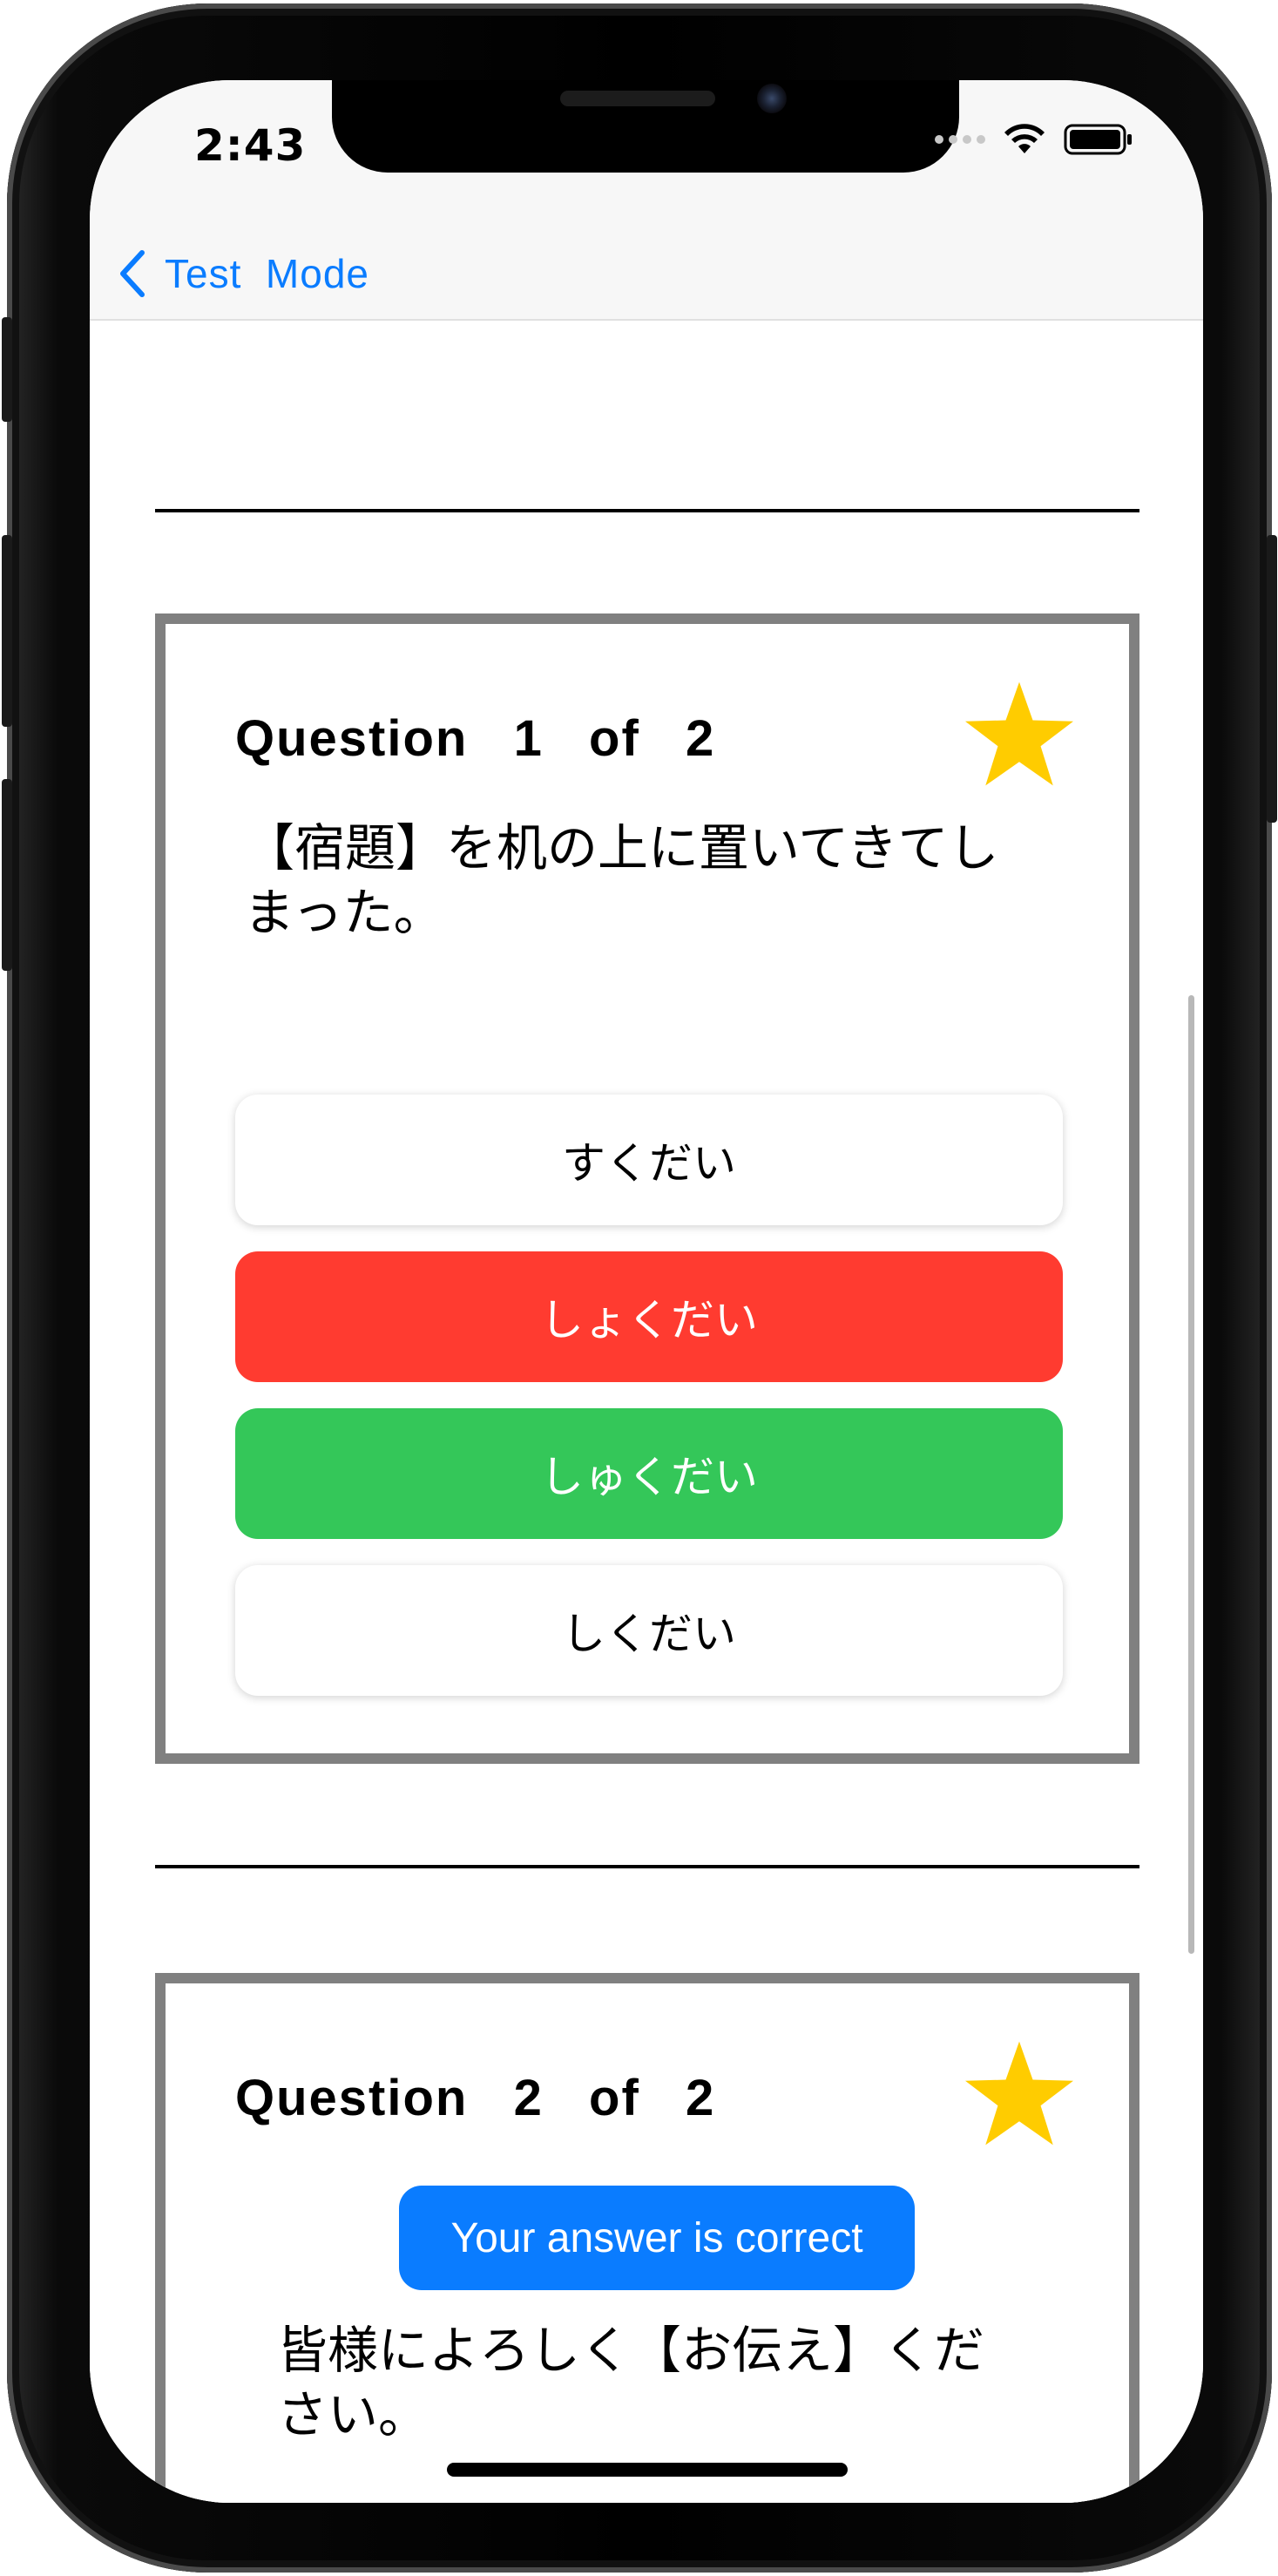  What do you see at coordinates (267, 274) in the screenshot?
I see `back-button-label: Test Mode` at bounding box center [267, 274].